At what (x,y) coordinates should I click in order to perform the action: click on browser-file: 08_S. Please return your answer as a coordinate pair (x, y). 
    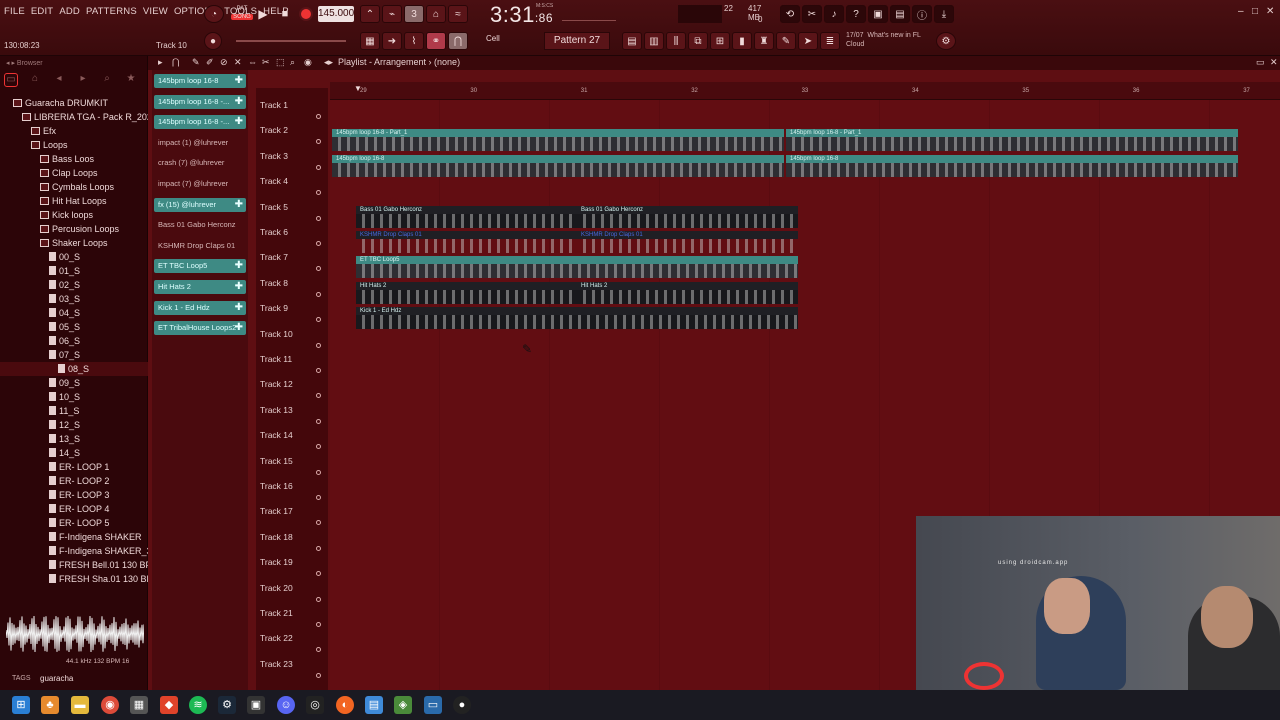
    Looking at the image, I should click on (74, 369).